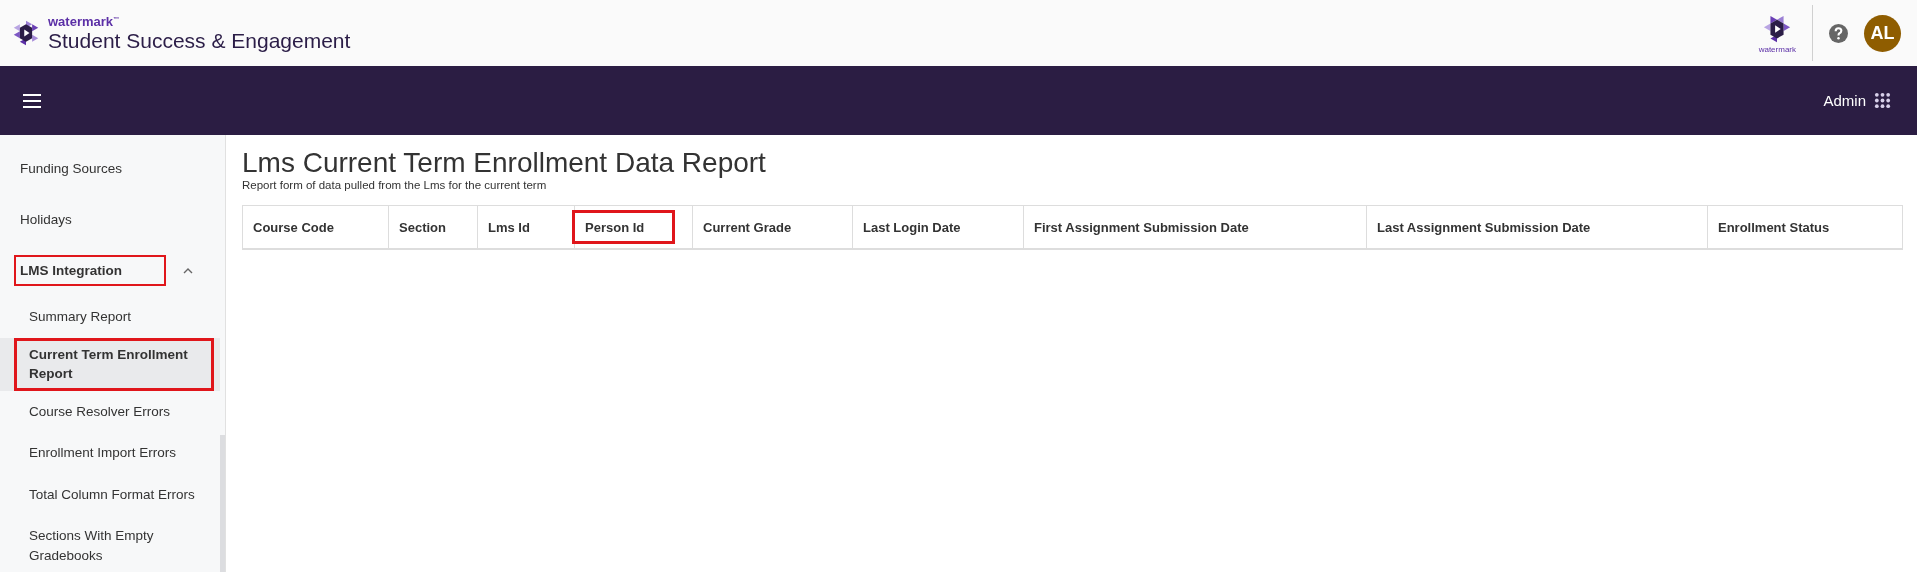 The image size is (1917, 572). Describe the element at coordinates (116, 543) in the screenshot. I see `sidebar-subitem: Sections With Empty Gradebooks` at that location.